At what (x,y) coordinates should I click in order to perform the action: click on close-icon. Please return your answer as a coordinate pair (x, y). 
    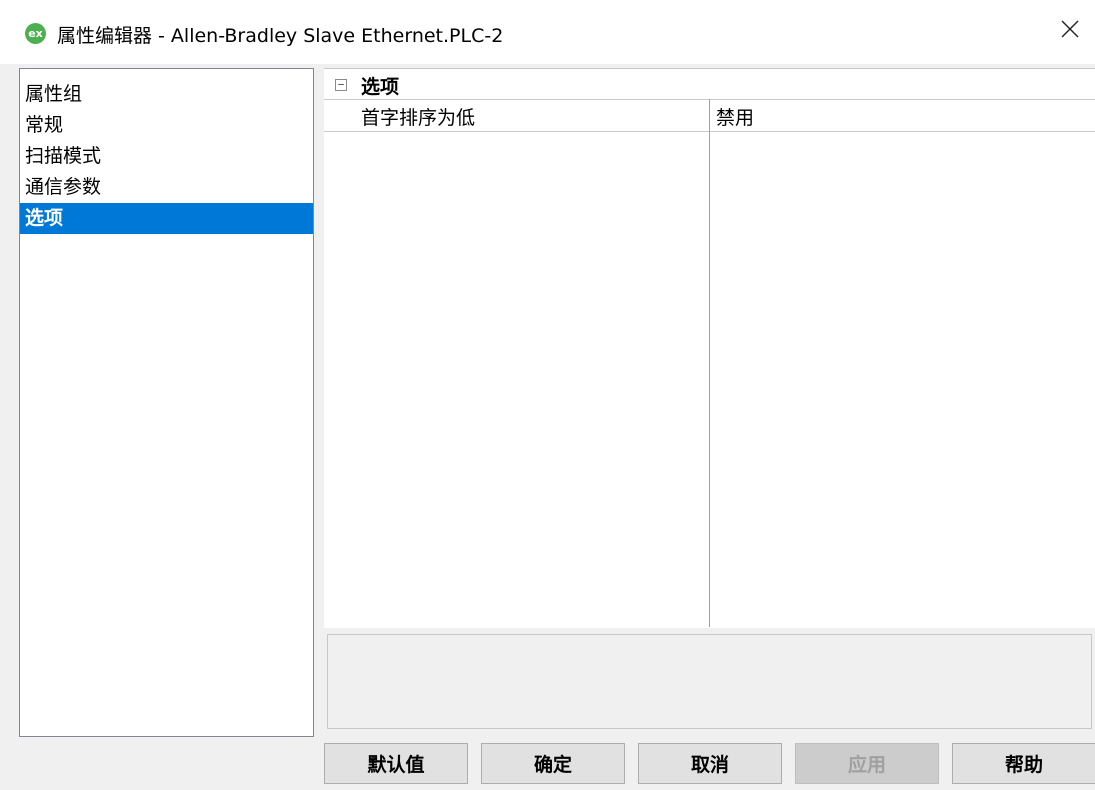
    Looking at the image, I should click on (1070, 29).